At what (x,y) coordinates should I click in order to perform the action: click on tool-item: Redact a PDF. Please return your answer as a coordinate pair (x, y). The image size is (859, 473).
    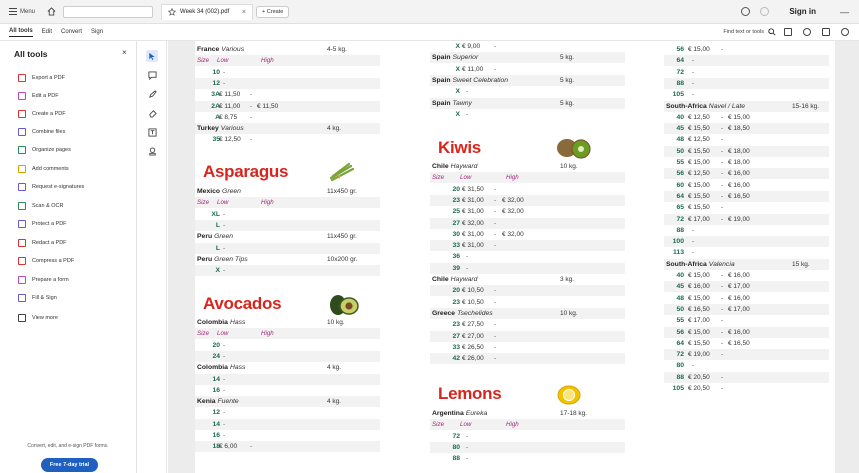
    Looking at the image, I should click on (42, 243).